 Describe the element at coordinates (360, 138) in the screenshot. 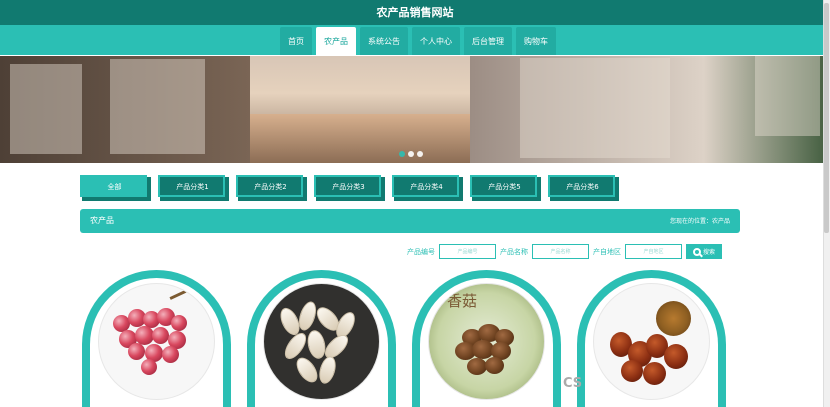

I see `banner-canal` at that location.